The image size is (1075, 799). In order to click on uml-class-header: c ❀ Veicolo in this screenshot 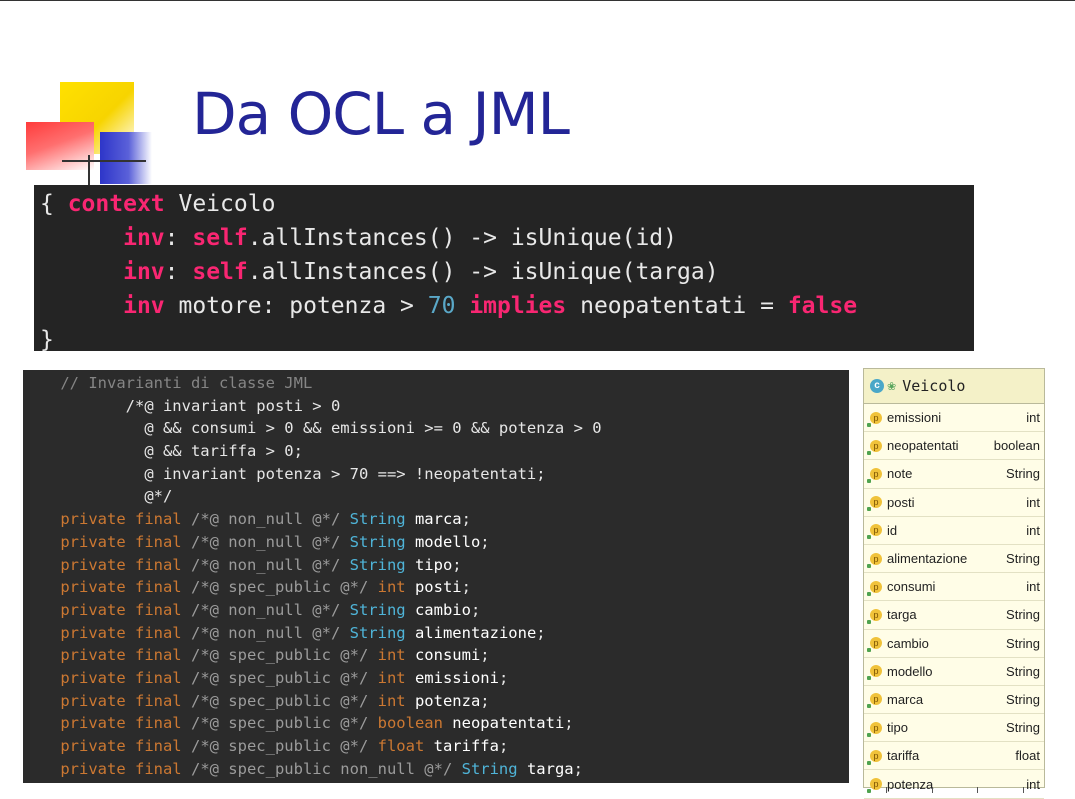, I will do `click(954, 386)`.